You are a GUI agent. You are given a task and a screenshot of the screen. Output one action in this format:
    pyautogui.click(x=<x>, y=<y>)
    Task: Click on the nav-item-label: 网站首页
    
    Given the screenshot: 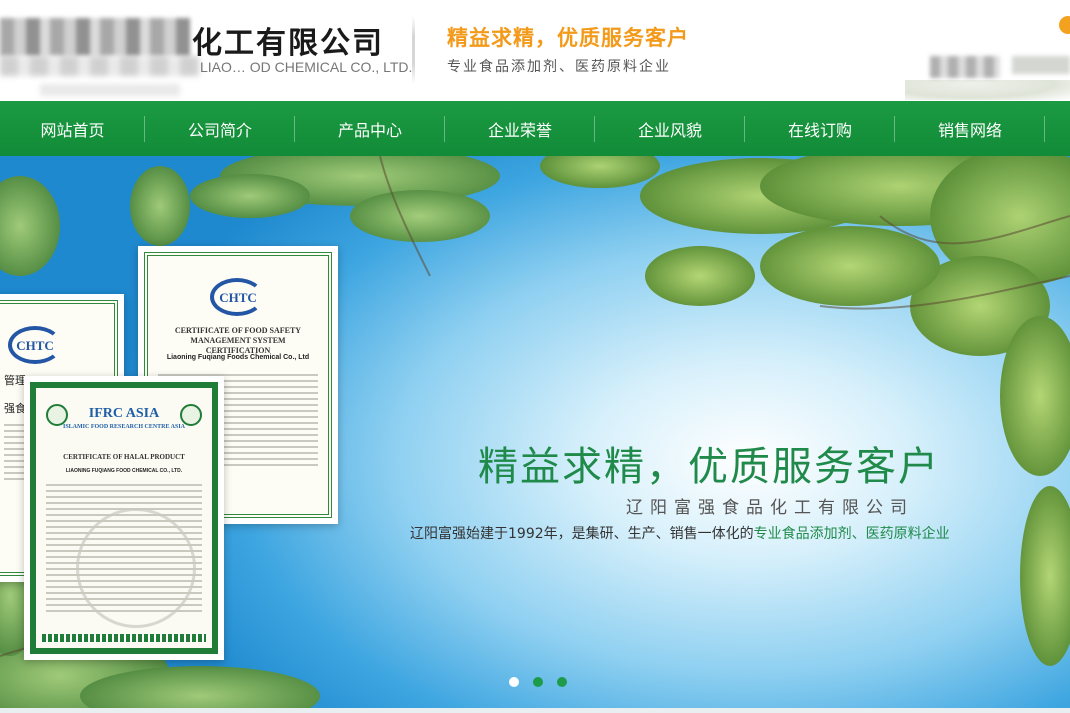 What is the action you would take?
    pyautogui.click(x=72, y=130)
    